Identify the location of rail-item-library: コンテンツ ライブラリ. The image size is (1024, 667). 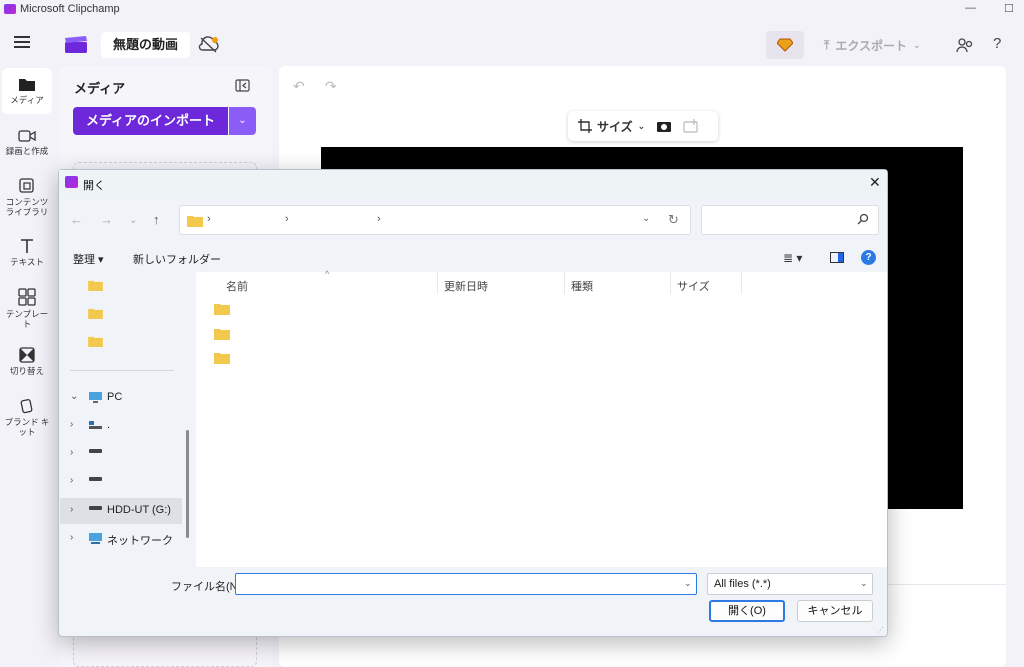
(27, 197).